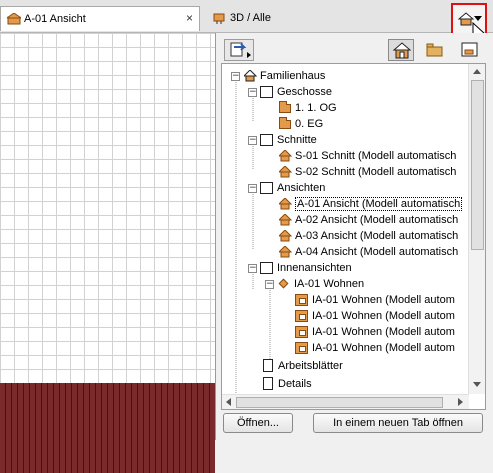  Describe the element at coordinates (310, 366) in the screenshot. I see `tree-item-label: Arbeitsblätter` at that location.